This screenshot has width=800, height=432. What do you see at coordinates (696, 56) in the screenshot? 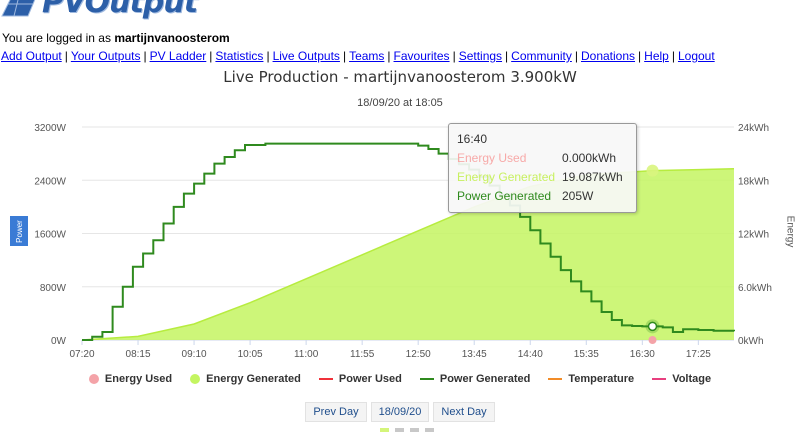
I see `nav-link-logout: Logout` at bounding box center [696, 56].